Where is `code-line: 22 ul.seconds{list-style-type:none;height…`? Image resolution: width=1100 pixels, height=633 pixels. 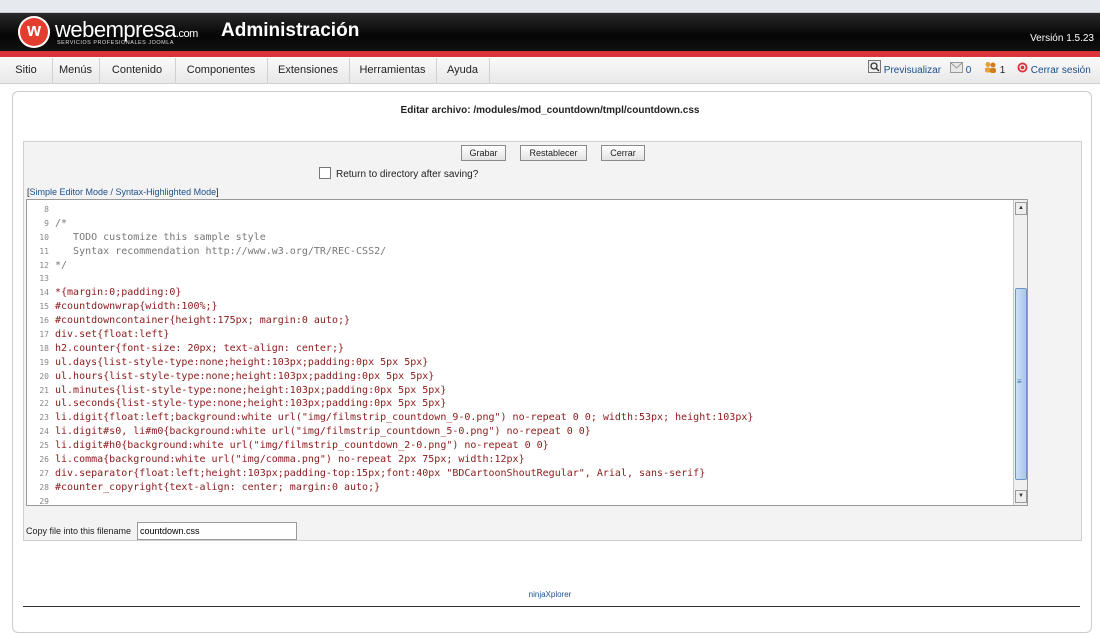 code-line: 22 ul.seconds{list-style-type:none;height… is located at coordinates (519, 404).